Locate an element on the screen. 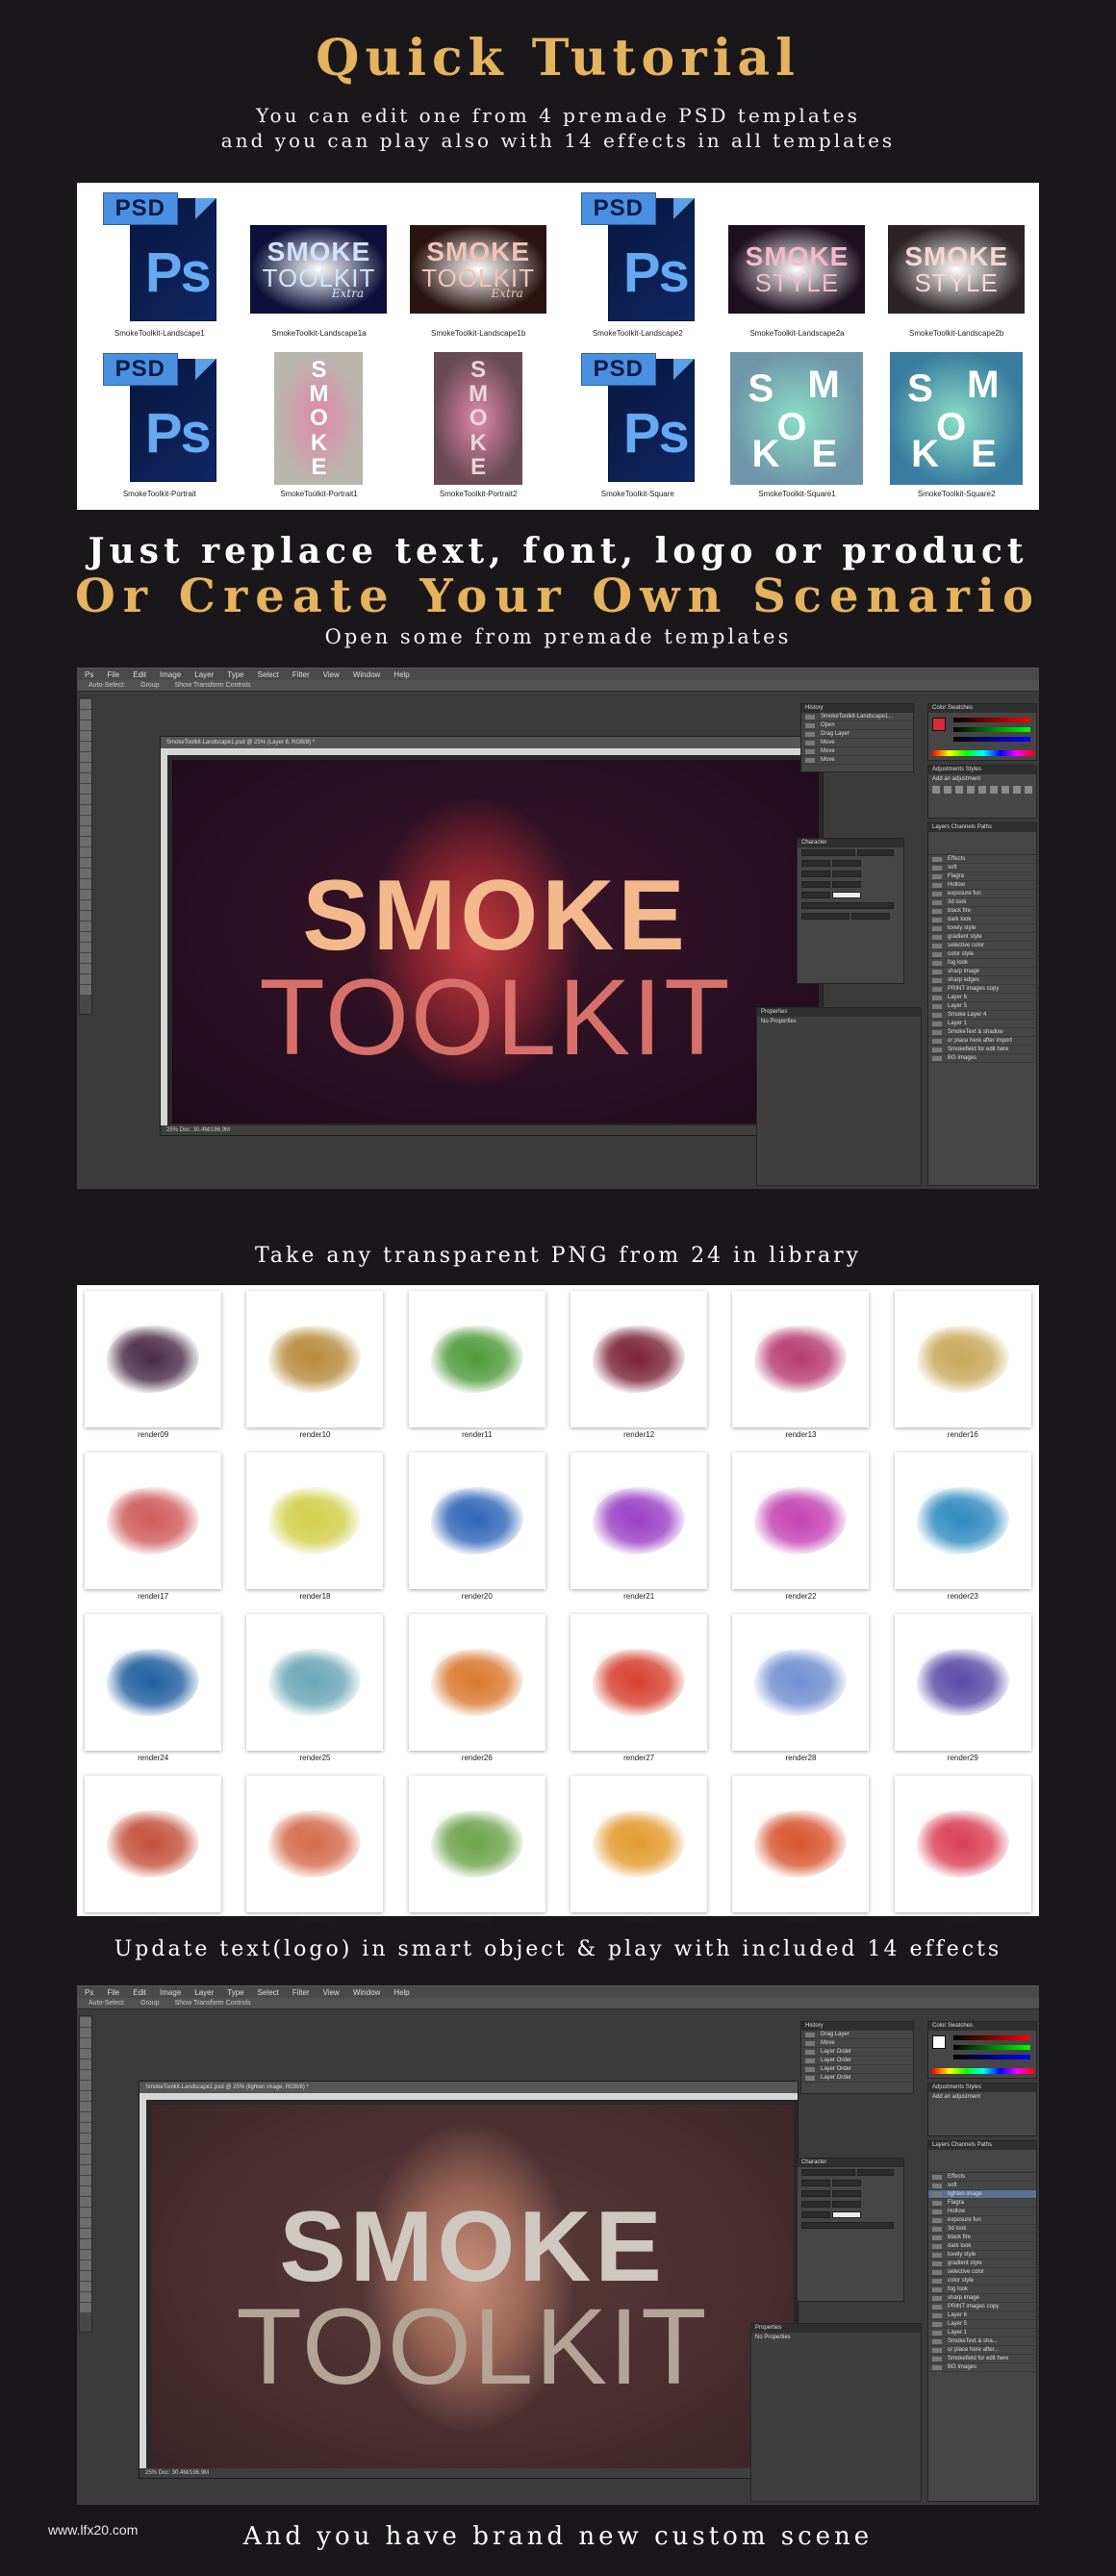  png-item: render31 is located at coordinates (315, 1850).